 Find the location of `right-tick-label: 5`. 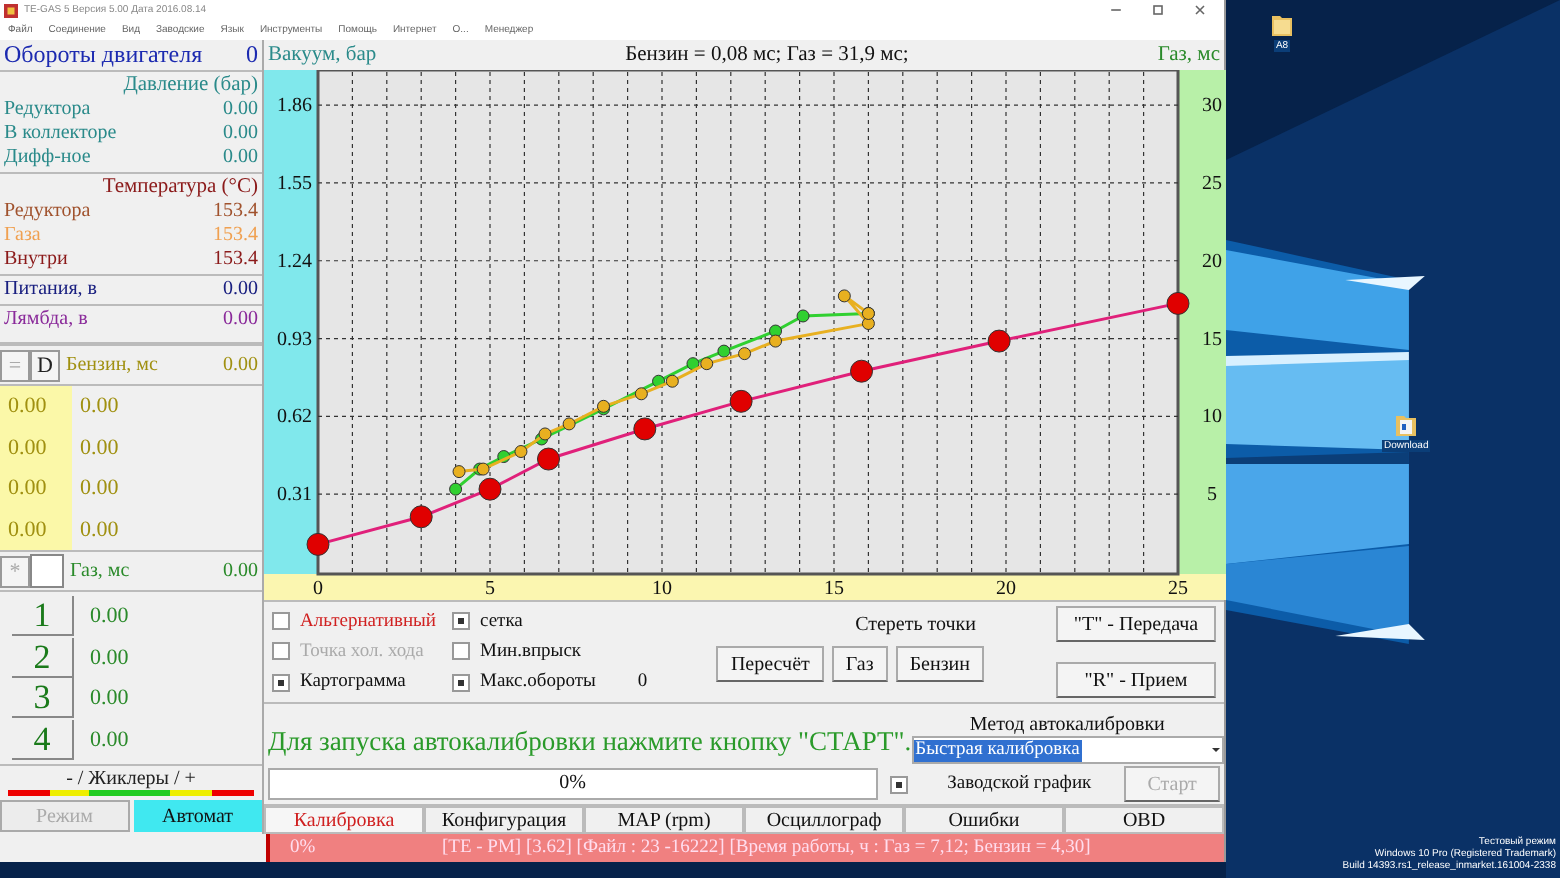

right-tick-label: 5 is located at coordinates (1212, 495).